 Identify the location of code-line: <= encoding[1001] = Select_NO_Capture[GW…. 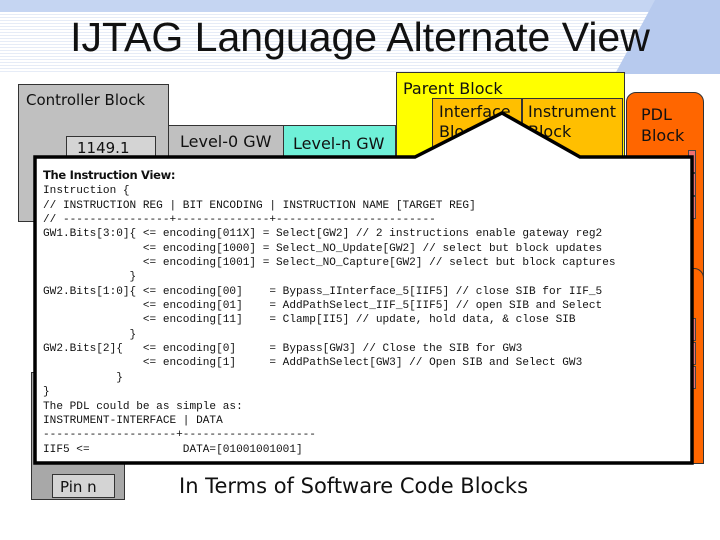
(329, 263).